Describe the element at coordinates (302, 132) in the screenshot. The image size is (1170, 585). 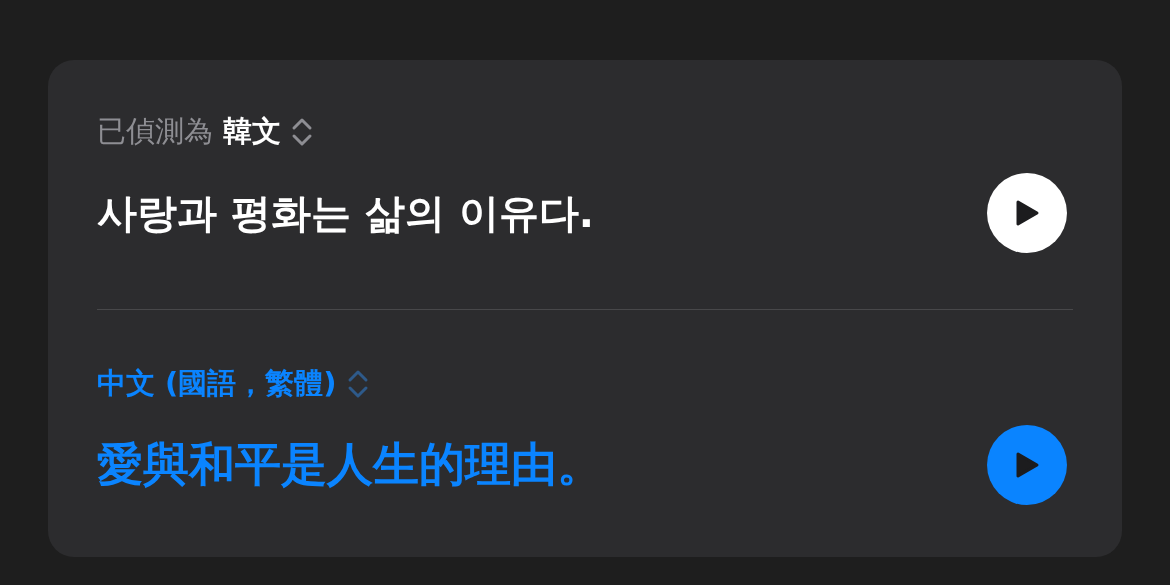
I see `chevron-updown-icon` at that location.